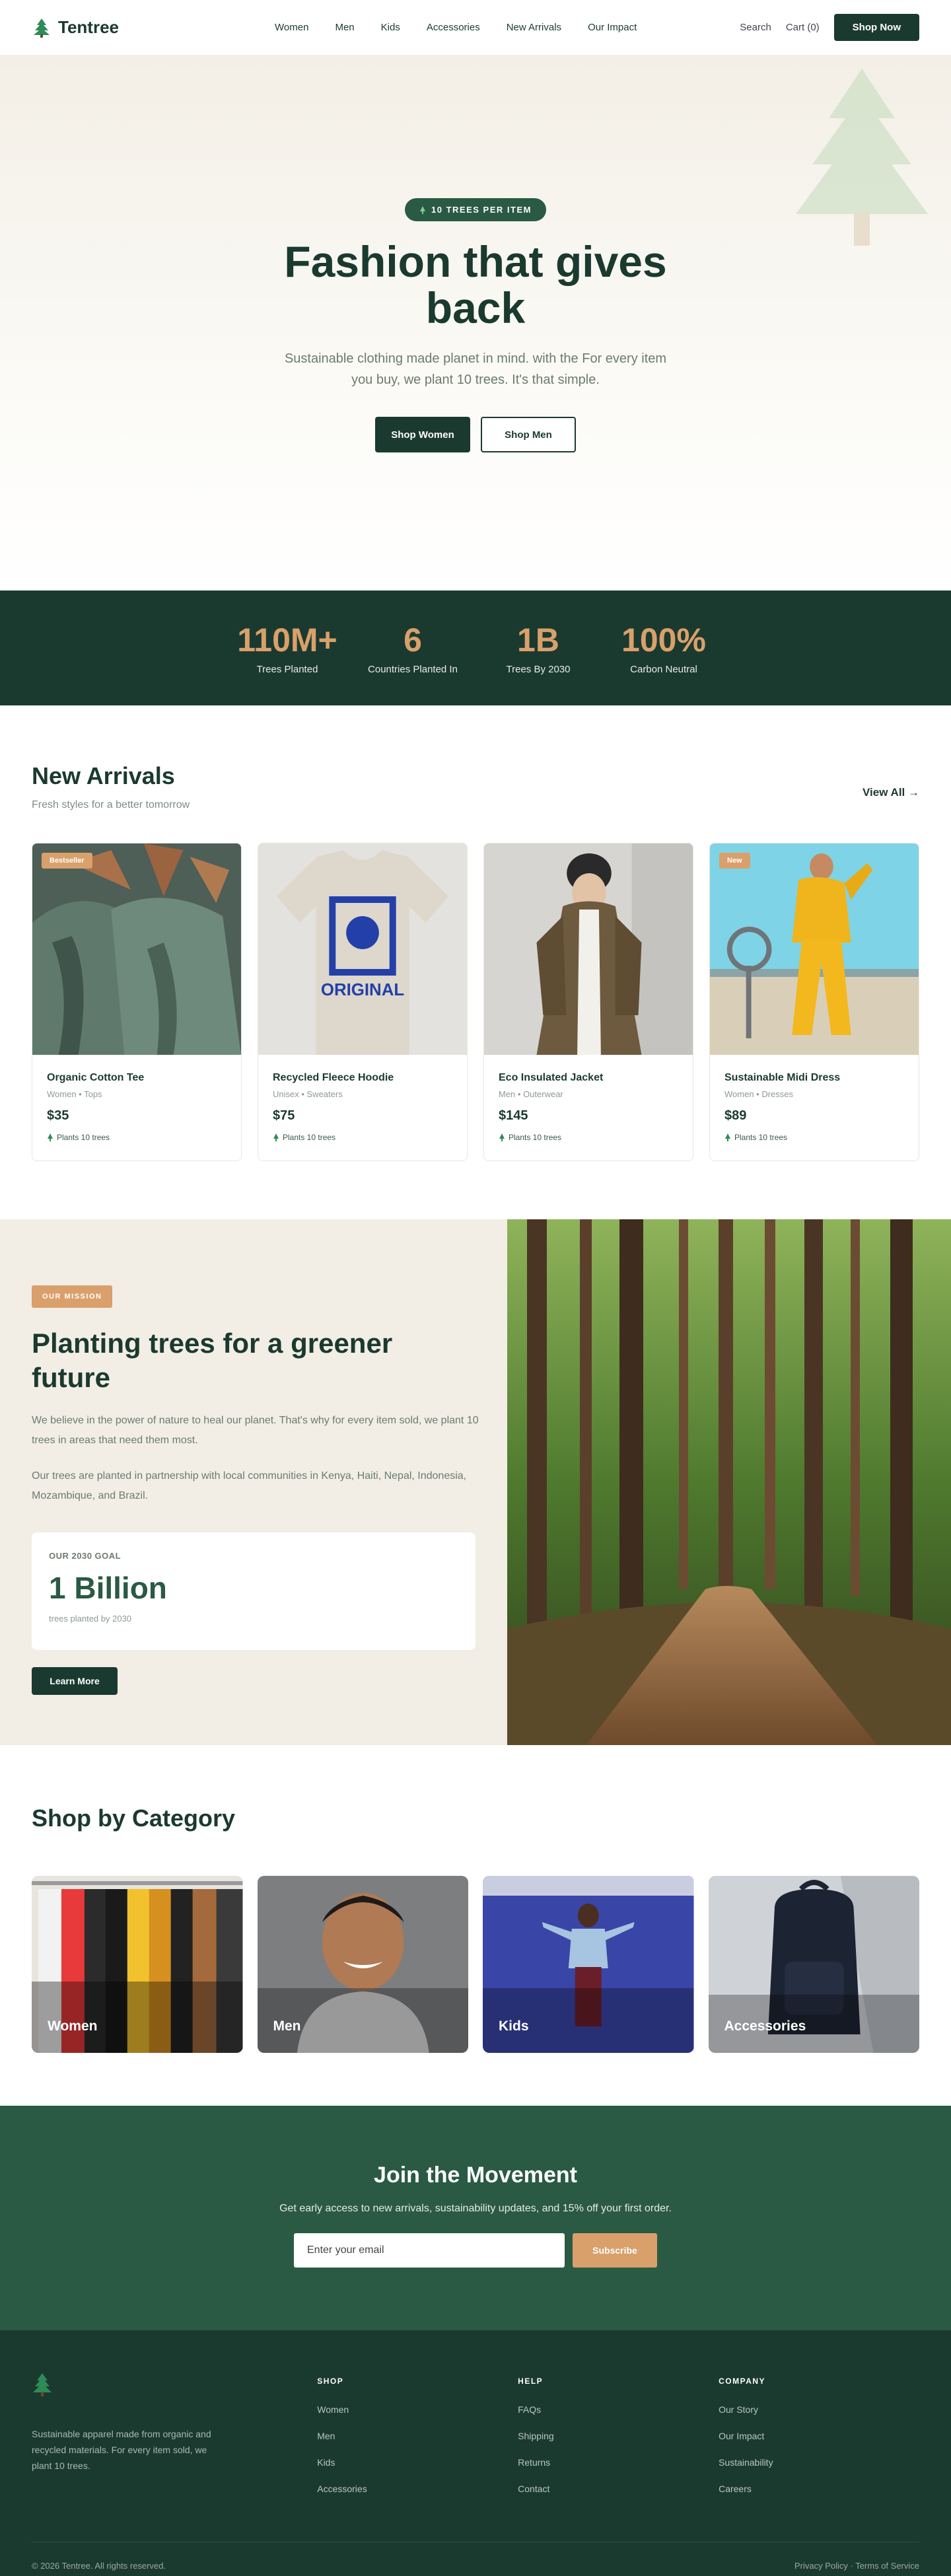 Image resolution: width=951 pixels, height=2576 pixels. What do you see at coordinates (344, 28) in the screenshot?
I see `nav-link-men: Men` at bounding box center [344, 28].